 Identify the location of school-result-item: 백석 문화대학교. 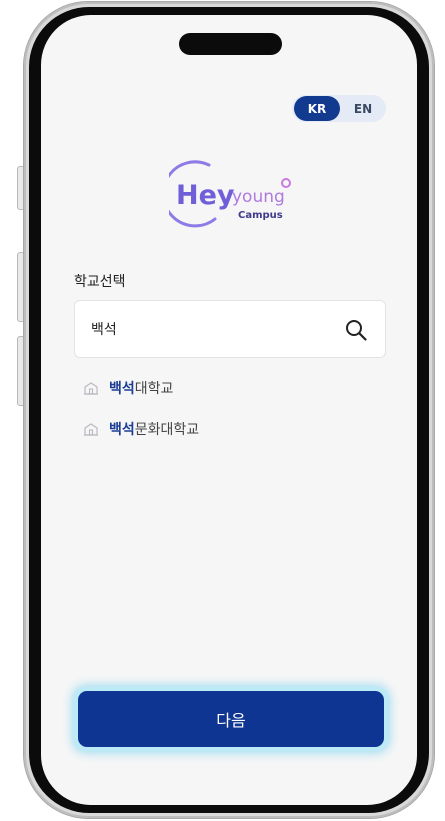
(141, 429).